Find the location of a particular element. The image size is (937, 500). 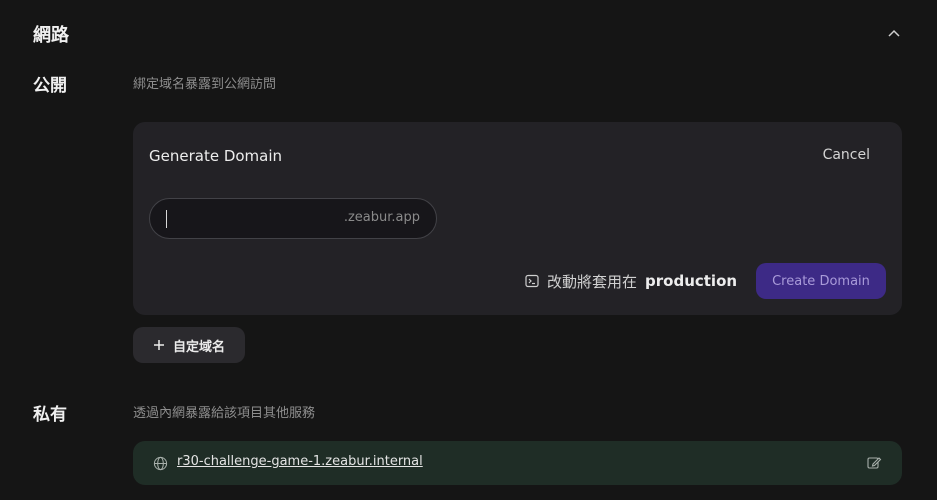

custom-domain-label: 自定域名 is located at coordinates (198, 347).